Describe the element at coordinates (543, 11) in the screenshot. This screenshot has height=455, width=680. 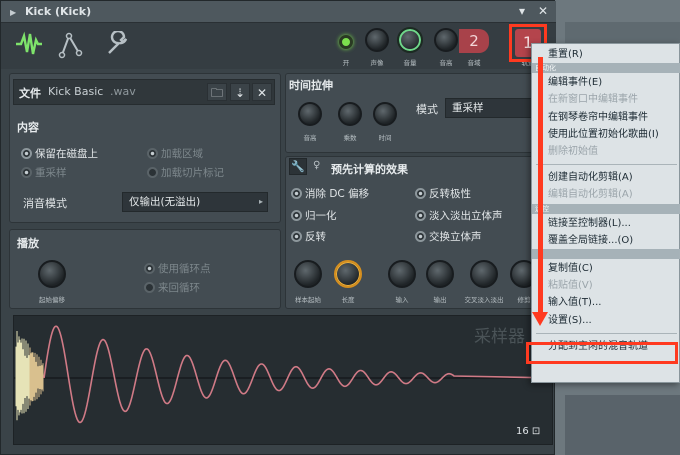
I see `close-button: ✕` at that location.